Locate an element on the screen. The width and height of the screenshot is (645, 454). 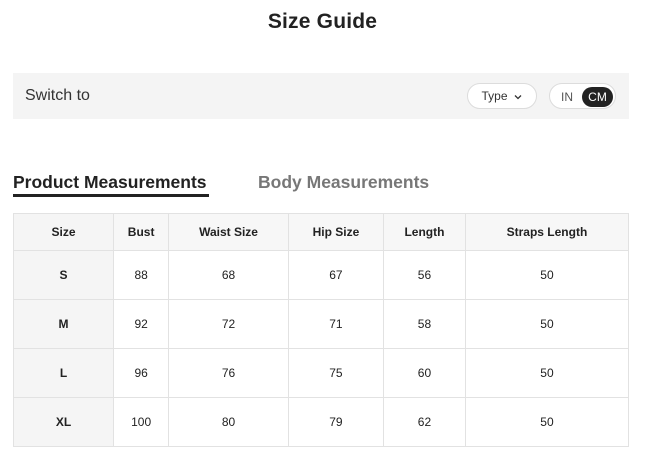
unit-toggle: IN CM is located at coordinates (582, 96).